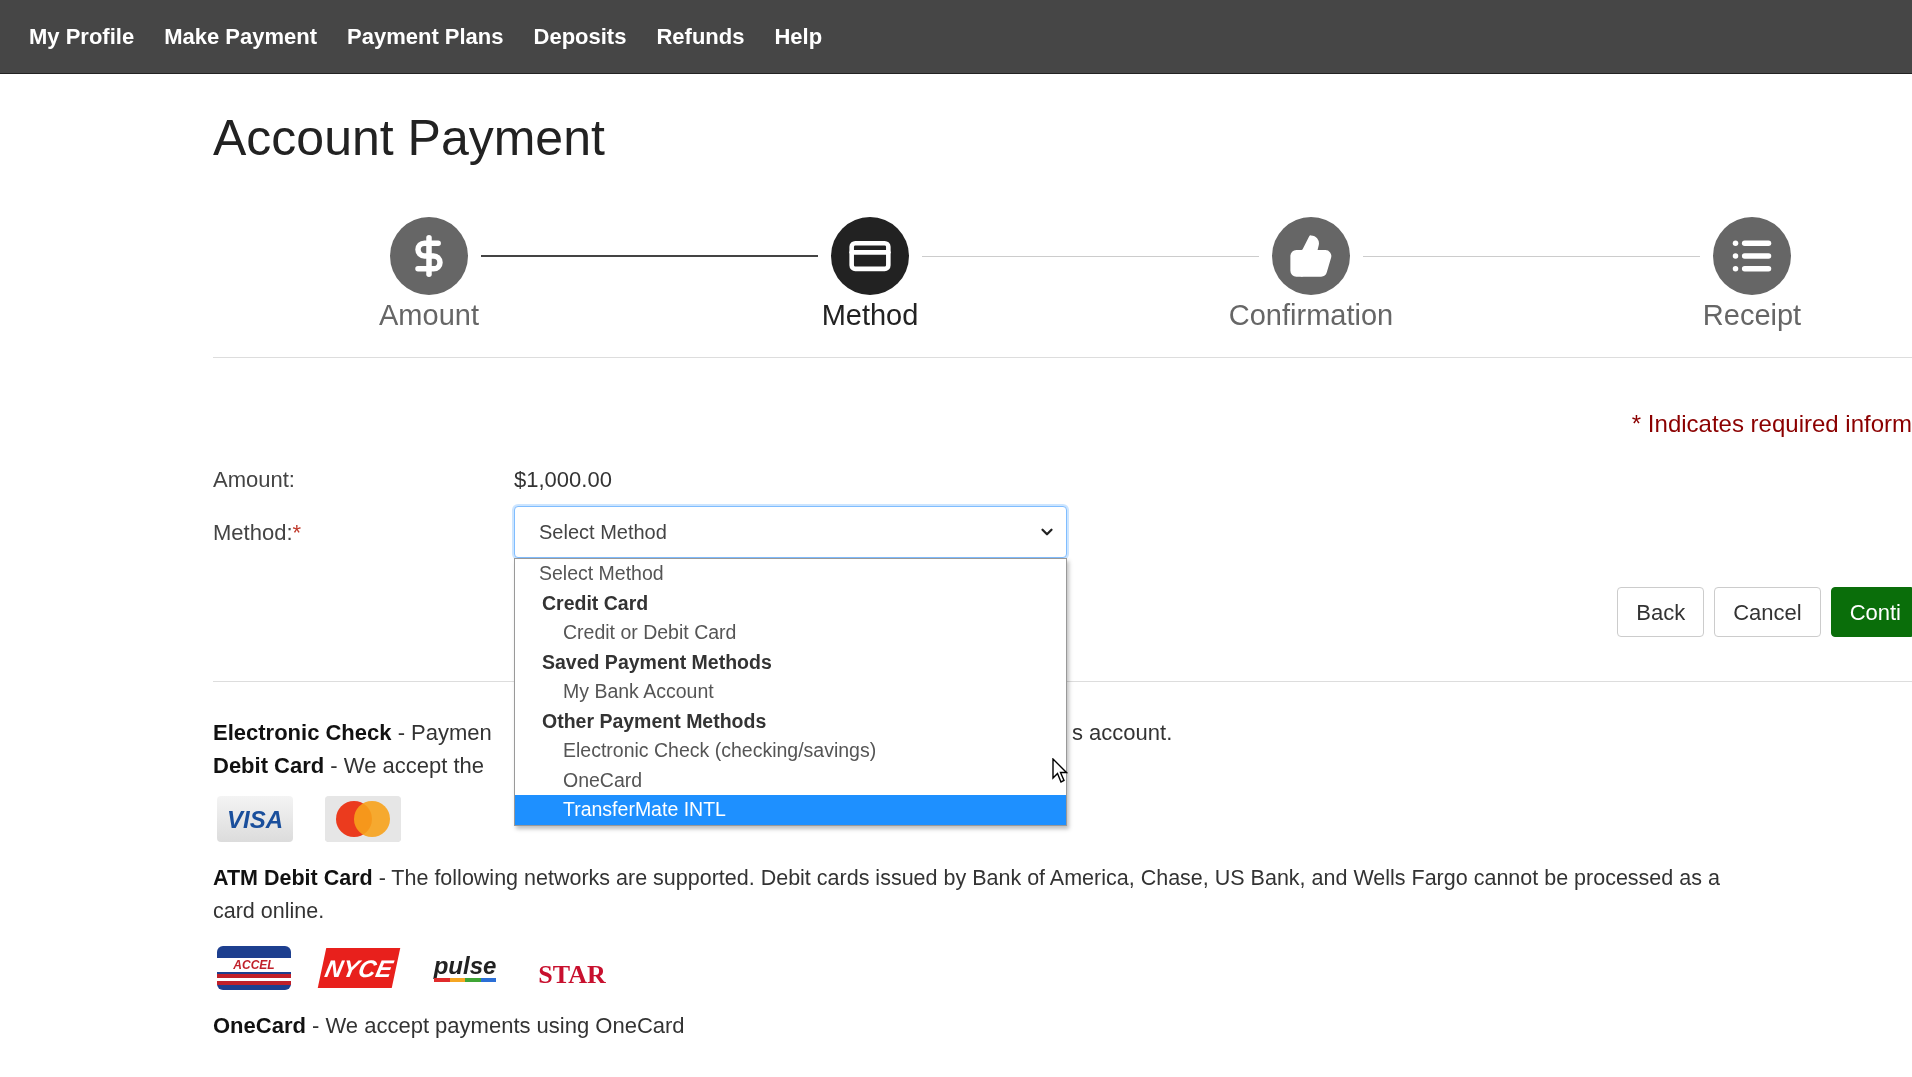  I want to click on atm-debit-card-text: ATM Debit Card - The following networks are supported. Debit cards issued by Bank of America, Chase, US Bank, and Wells Fargo cannot be processed as a, so click(966, 878).